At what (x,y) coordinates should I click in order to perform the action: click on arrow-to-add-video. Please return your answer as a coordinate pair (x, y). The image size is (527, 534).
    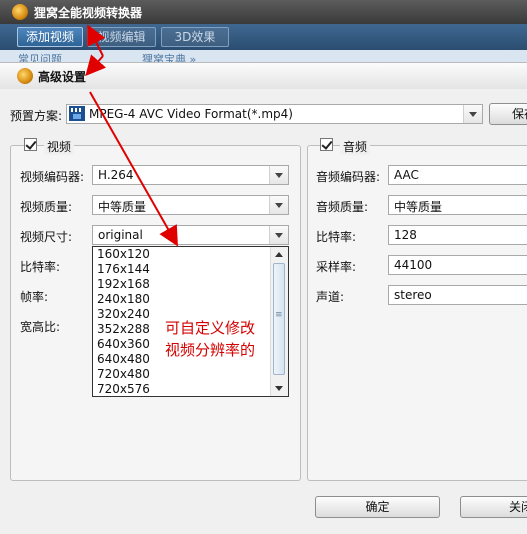
    Looking at the image, I should click on (96, 40).